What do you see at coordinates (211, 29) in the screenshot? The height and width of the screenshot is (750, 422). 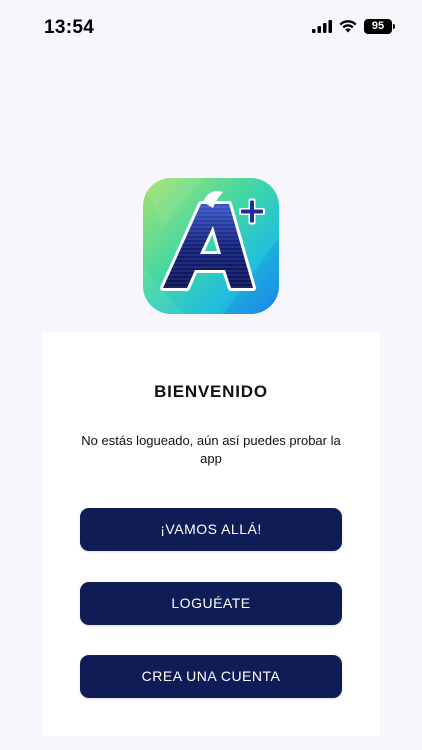 I see `status-bar: 13:54 95` at bounding box center [211, 29].